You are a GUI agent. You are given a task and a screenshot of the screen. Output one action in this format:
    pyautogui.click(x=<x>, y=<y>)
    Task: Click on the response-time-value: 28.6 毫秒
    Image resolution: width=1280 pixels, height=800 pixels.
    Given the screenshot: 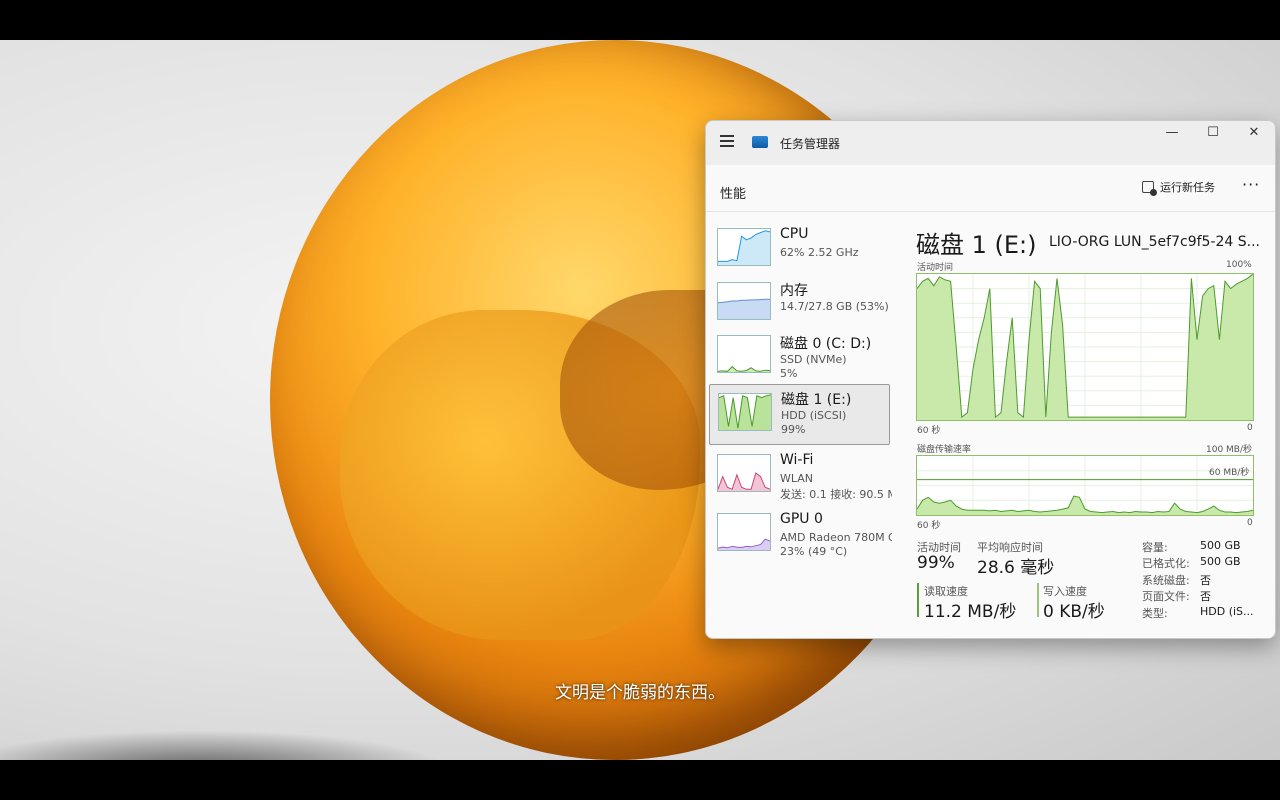 What is the action you would take?
    pyautogui.click(x=1016, y=568)
    